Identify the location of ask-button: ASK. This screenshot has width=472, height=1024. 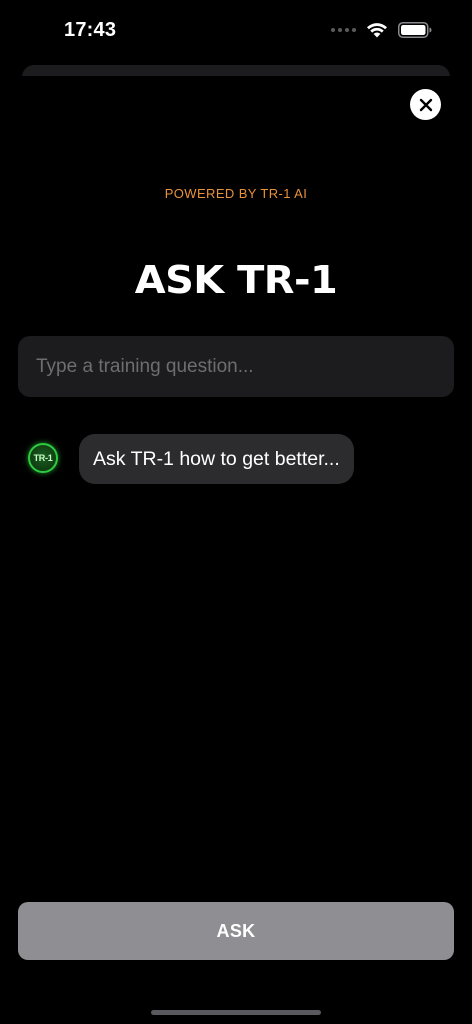
(236, 931).